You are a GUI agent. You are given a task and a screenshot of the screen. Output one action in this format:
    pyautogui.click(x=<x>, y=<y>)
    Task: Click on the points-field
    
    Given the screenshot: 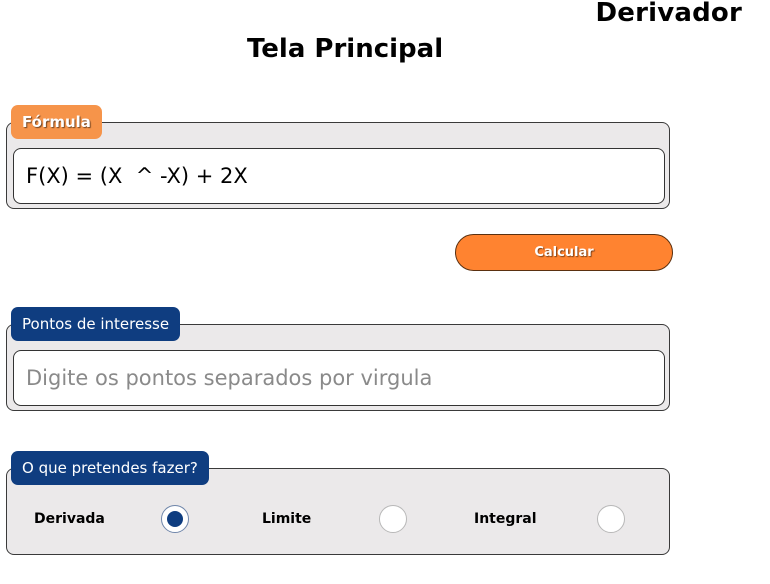 What is the action you would take?
    pyautogui.click(x=339, y=378)
    